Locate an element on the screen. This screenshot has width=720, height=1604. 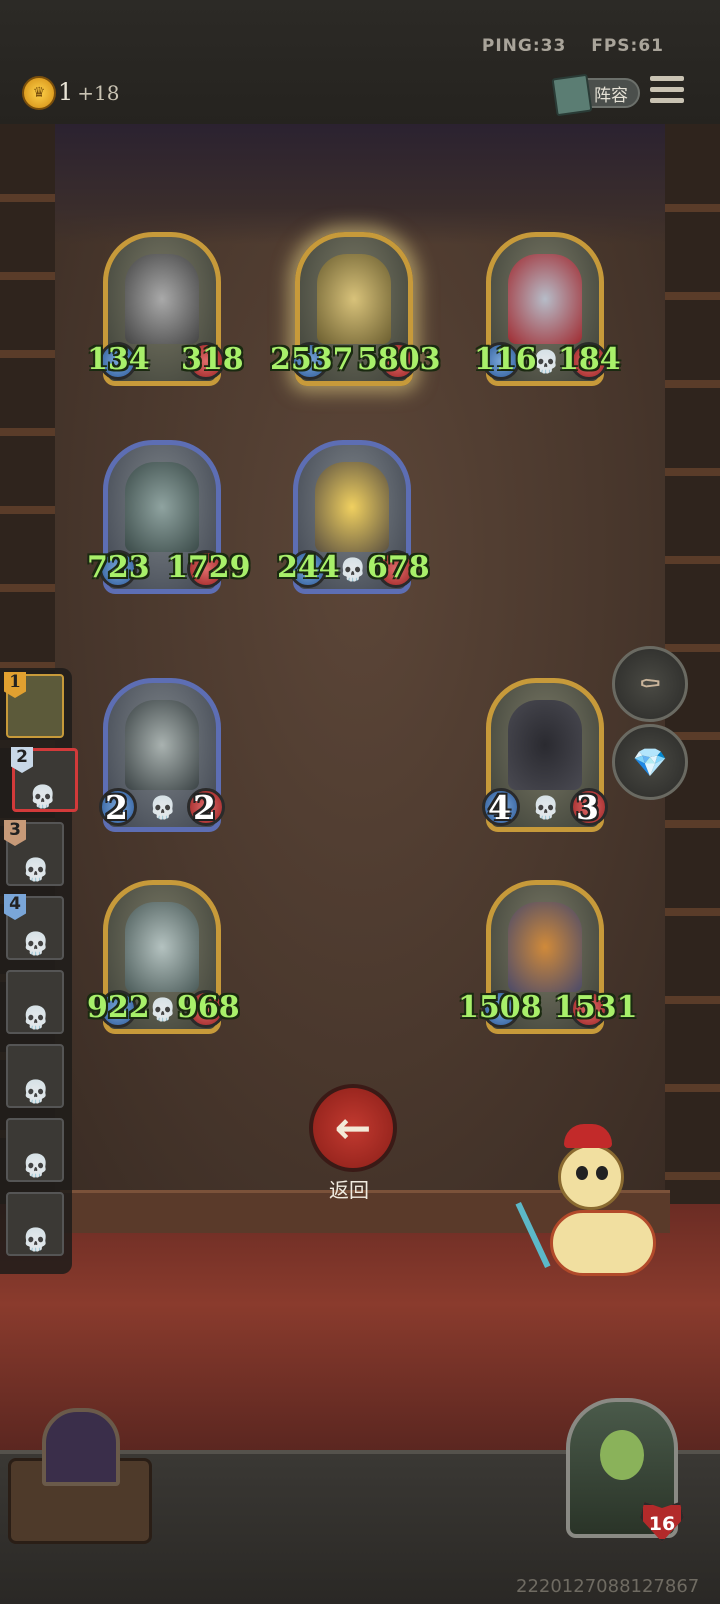
unit-card-dome-robot: 💀 2 2 is located at coordinates (162, 757).